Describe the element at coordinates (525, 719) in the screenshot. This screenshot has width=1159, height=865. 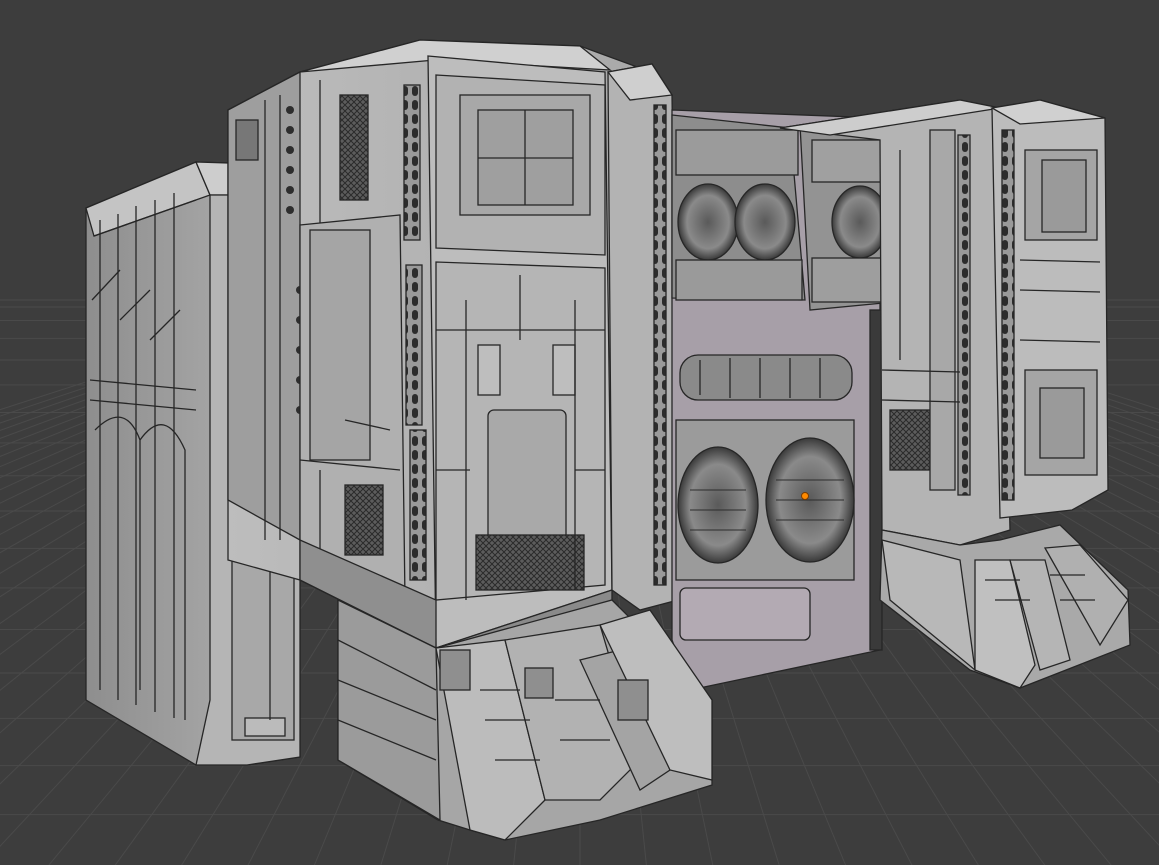
I see `main-feet` at that location.